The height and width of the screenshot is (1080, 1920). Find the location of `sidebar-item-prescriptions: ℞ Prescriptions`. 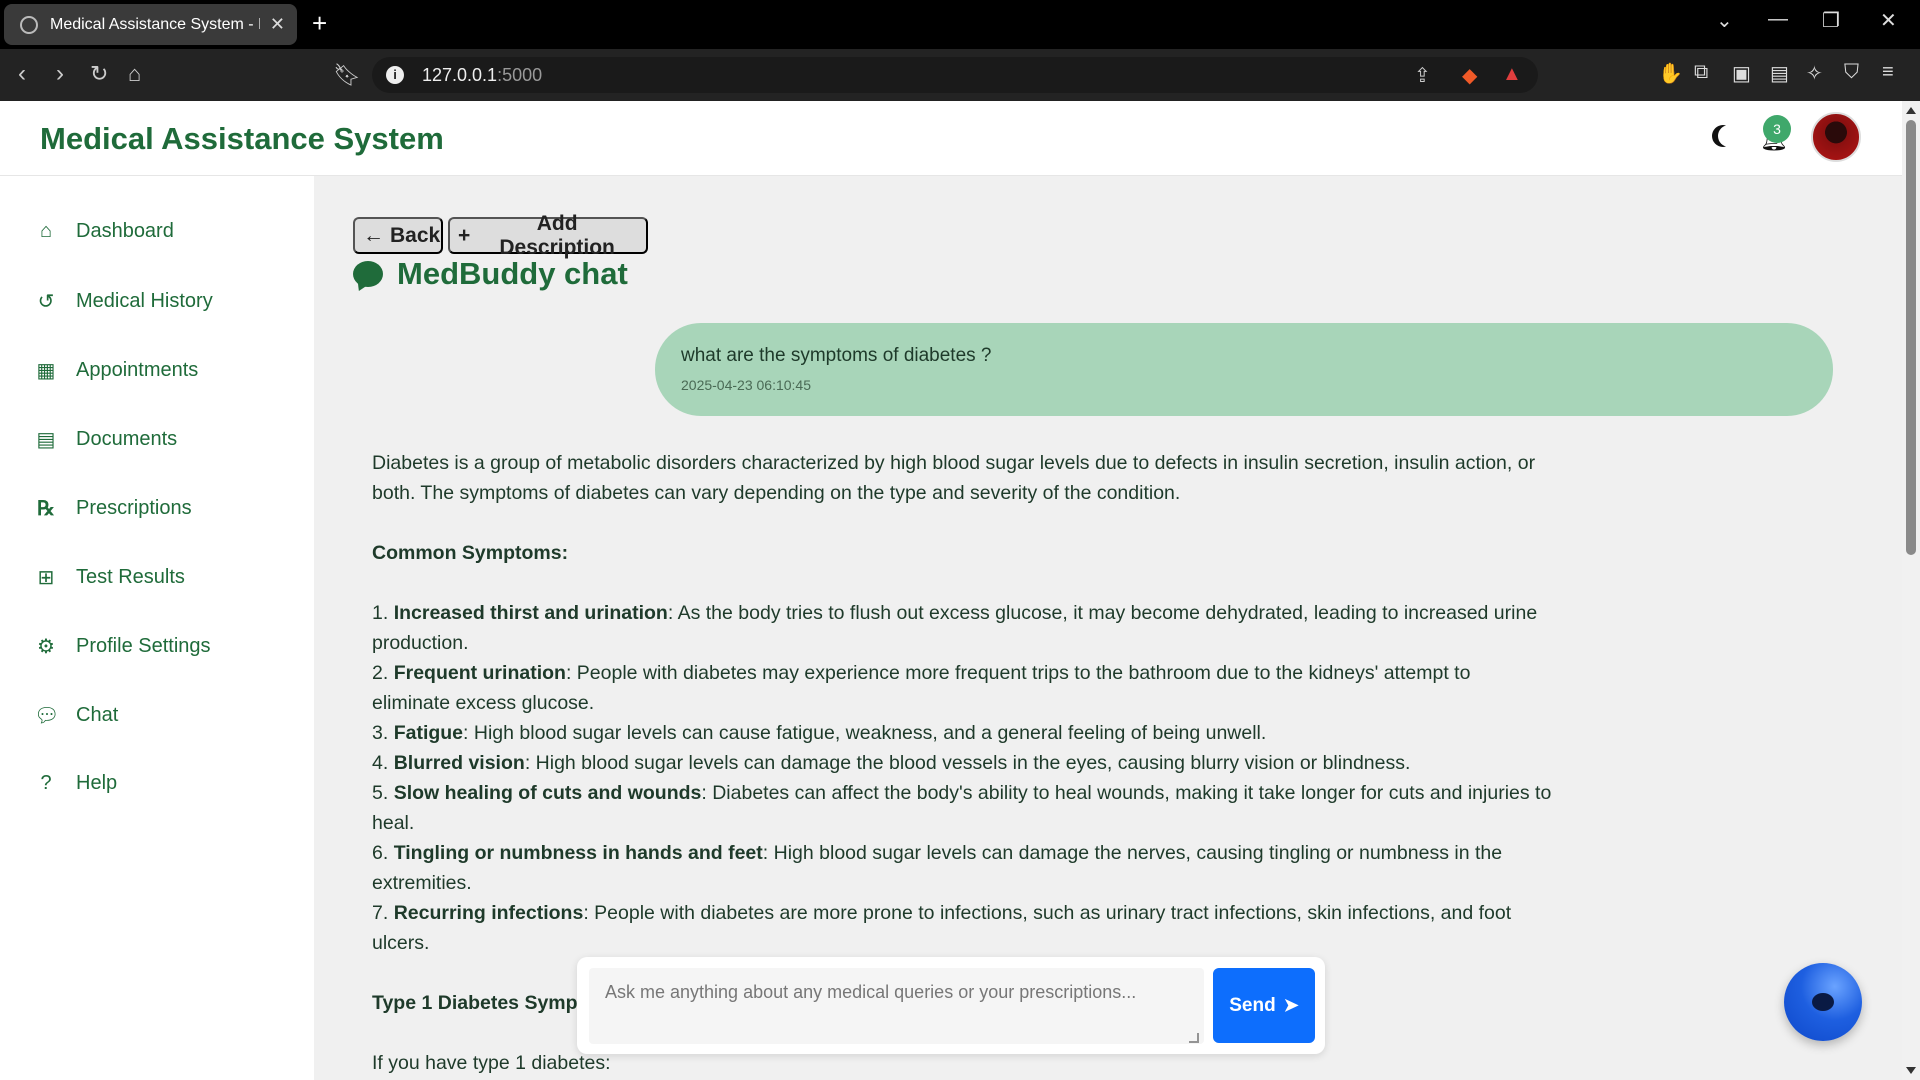

sidebar-item-prescriptions: ℞ Prescriptions is located at coordinates (113, 508).